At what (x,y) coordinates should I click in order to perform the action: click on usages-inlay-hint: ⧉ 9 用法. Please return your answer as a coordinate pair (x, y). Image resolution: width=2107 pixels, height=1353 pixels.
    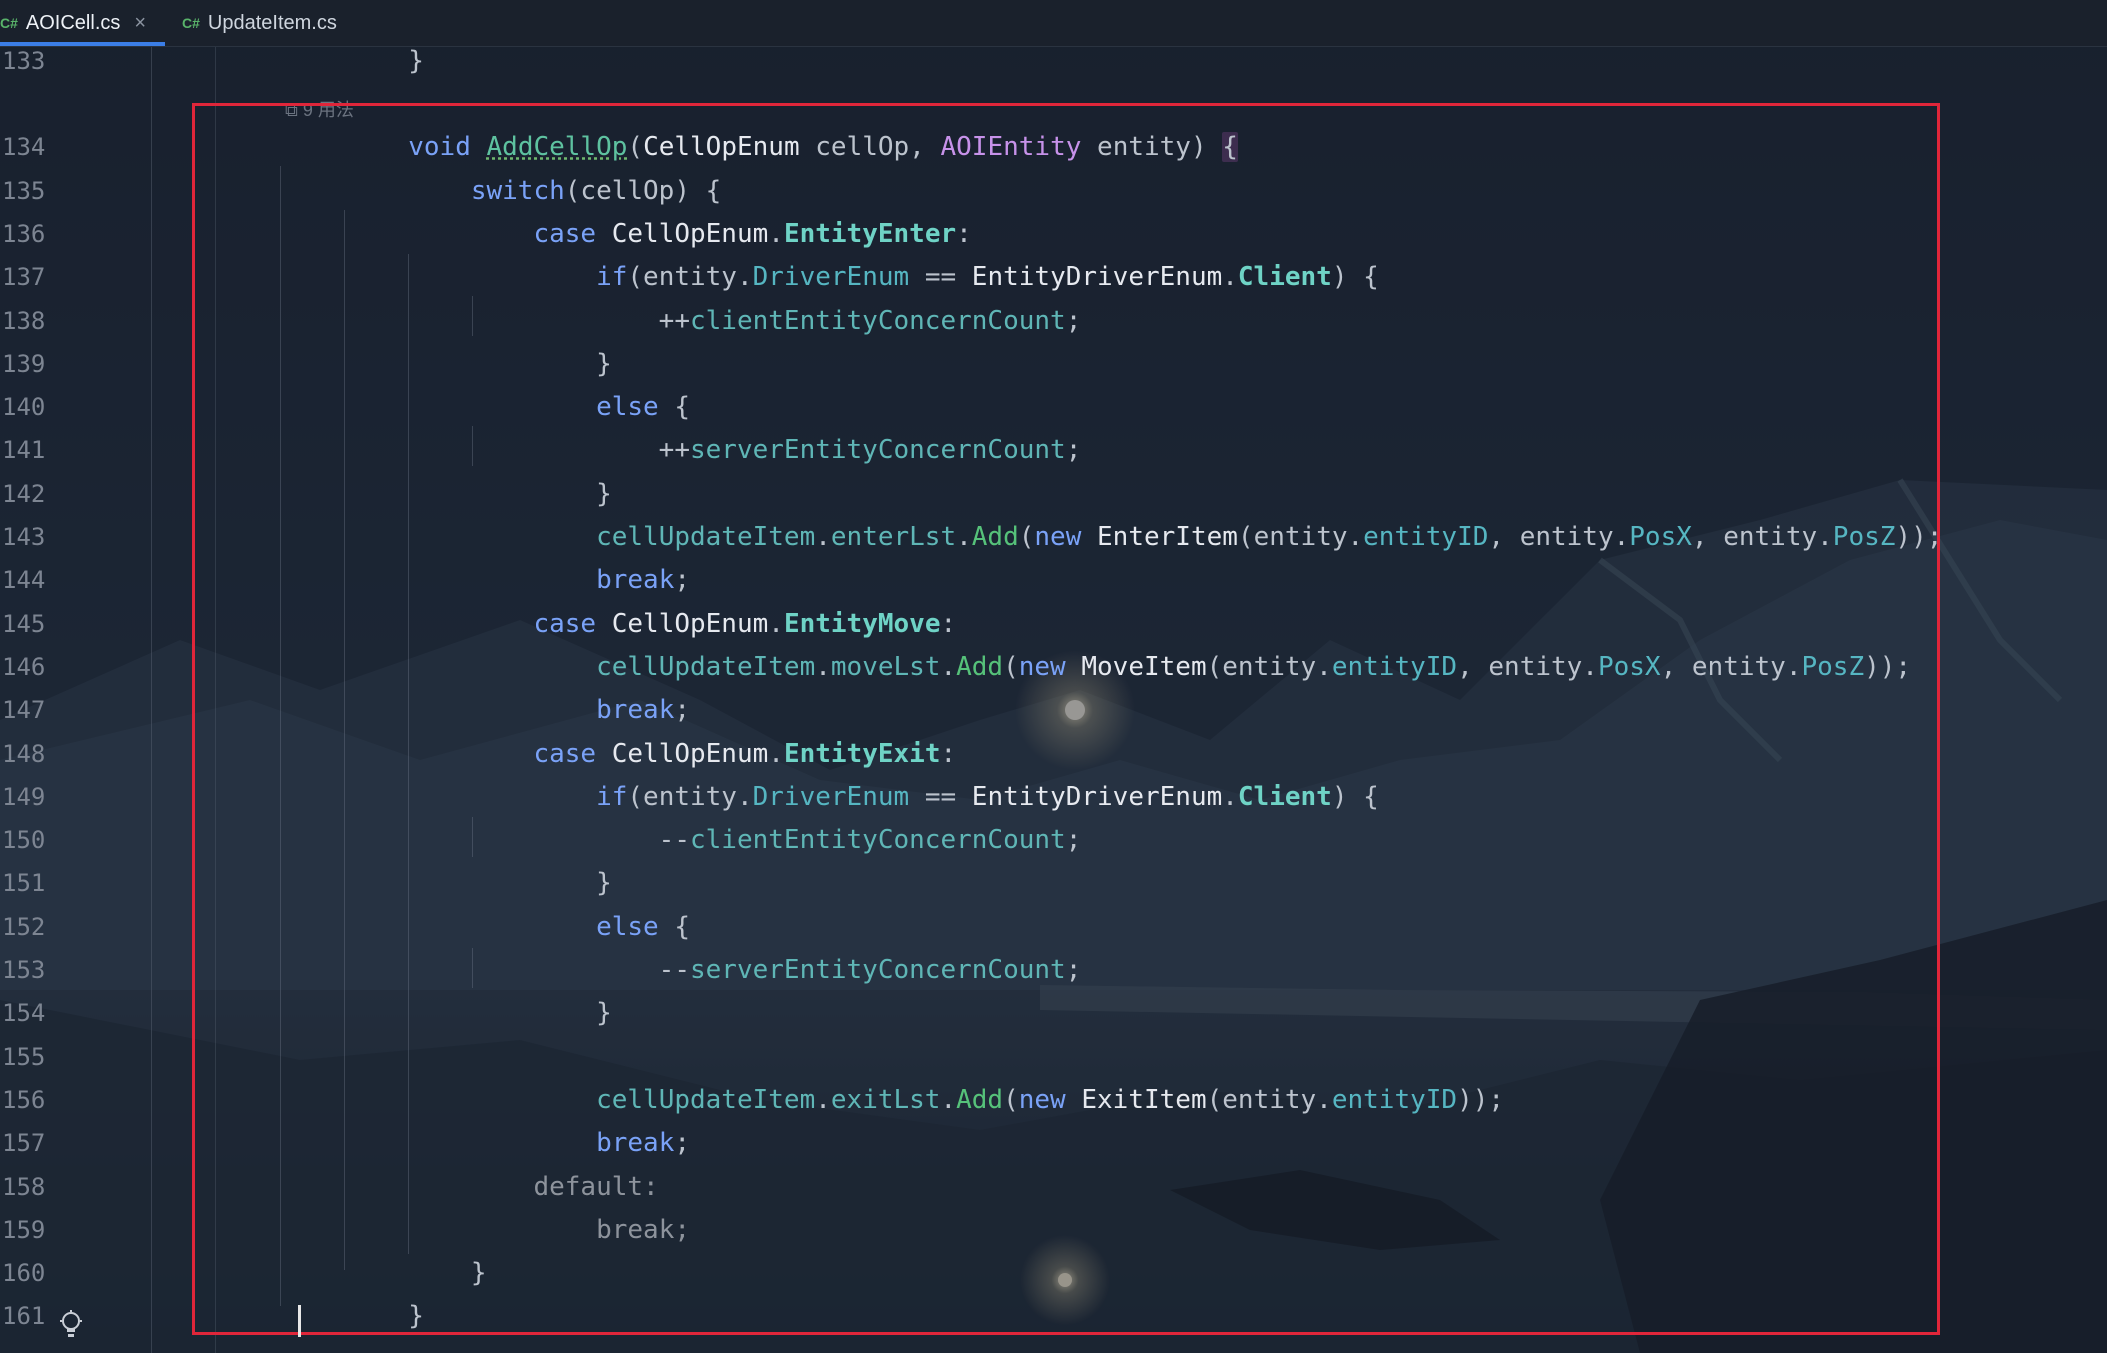
    Looking at the image, I should click on (319, 109).